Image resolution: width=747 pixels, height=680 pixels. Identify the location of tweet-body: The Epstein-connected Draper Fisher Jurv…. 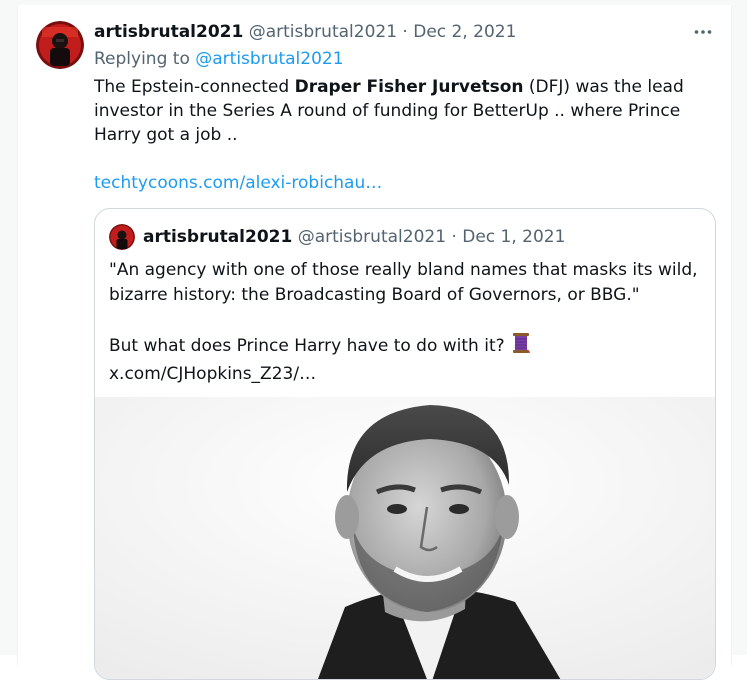
(409, 135).